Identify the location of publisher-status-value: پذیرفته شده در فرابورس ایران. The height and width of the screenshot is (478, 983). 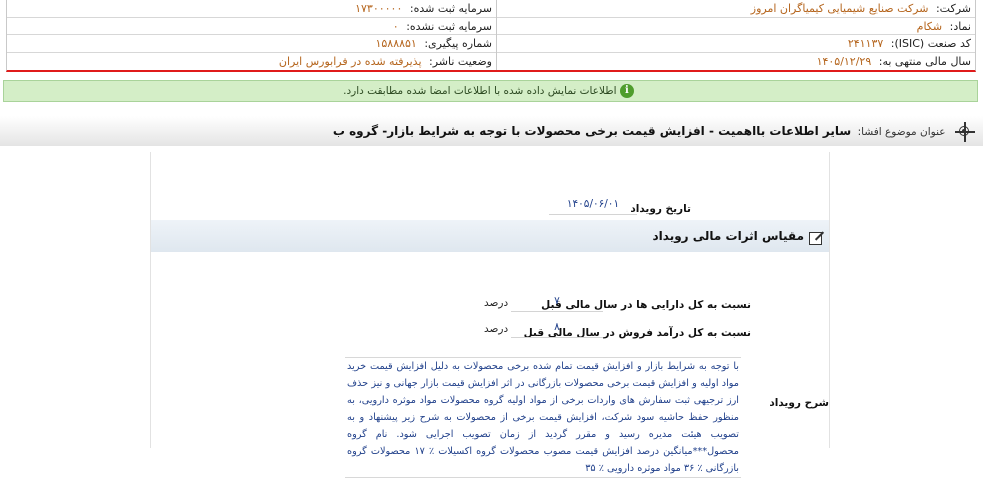
(350, 61).